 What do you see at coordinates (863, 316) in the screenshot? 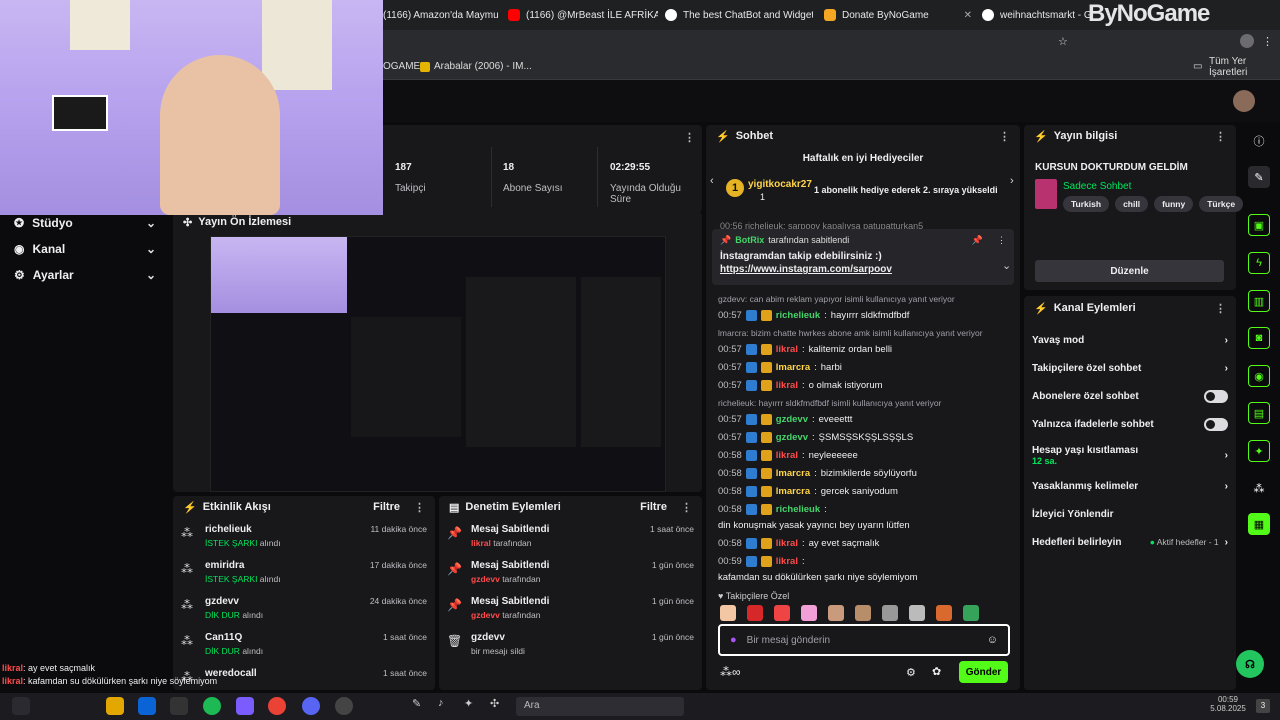
I see `chat-message: 00:57 richelieuk: hayırrr sldkfmdfbdf` at bounding box center [863, 316].